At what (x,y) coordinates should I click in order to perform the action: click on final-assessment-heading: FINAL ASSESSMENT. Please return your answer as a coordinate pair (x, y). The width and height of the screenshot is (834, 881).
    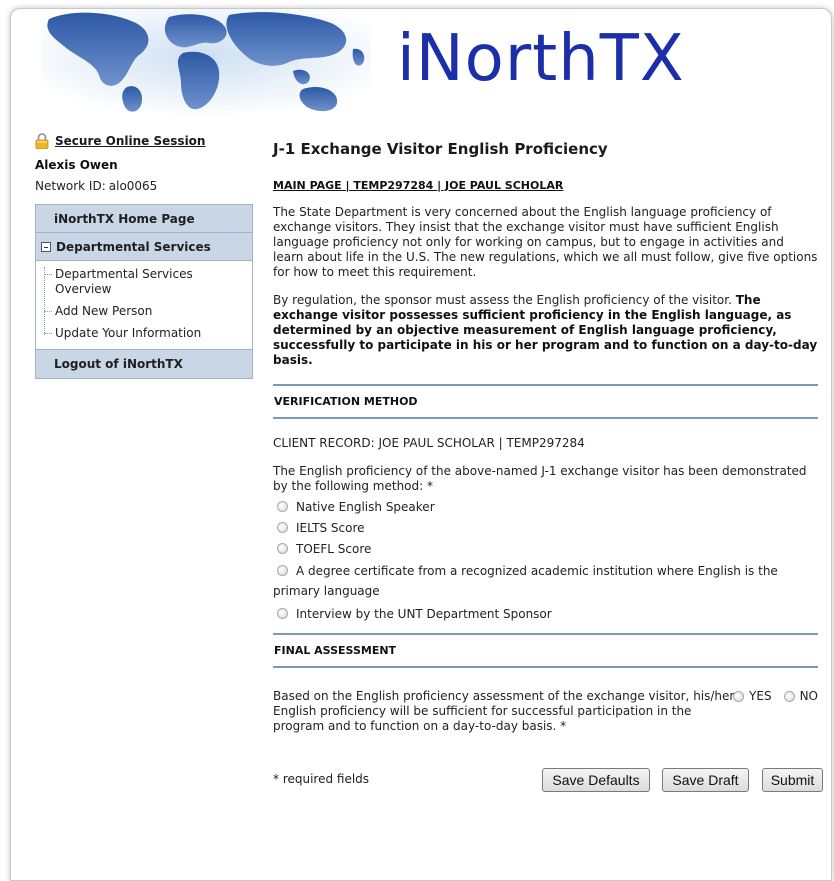
    Looking at the image, I should click on (545, 650).